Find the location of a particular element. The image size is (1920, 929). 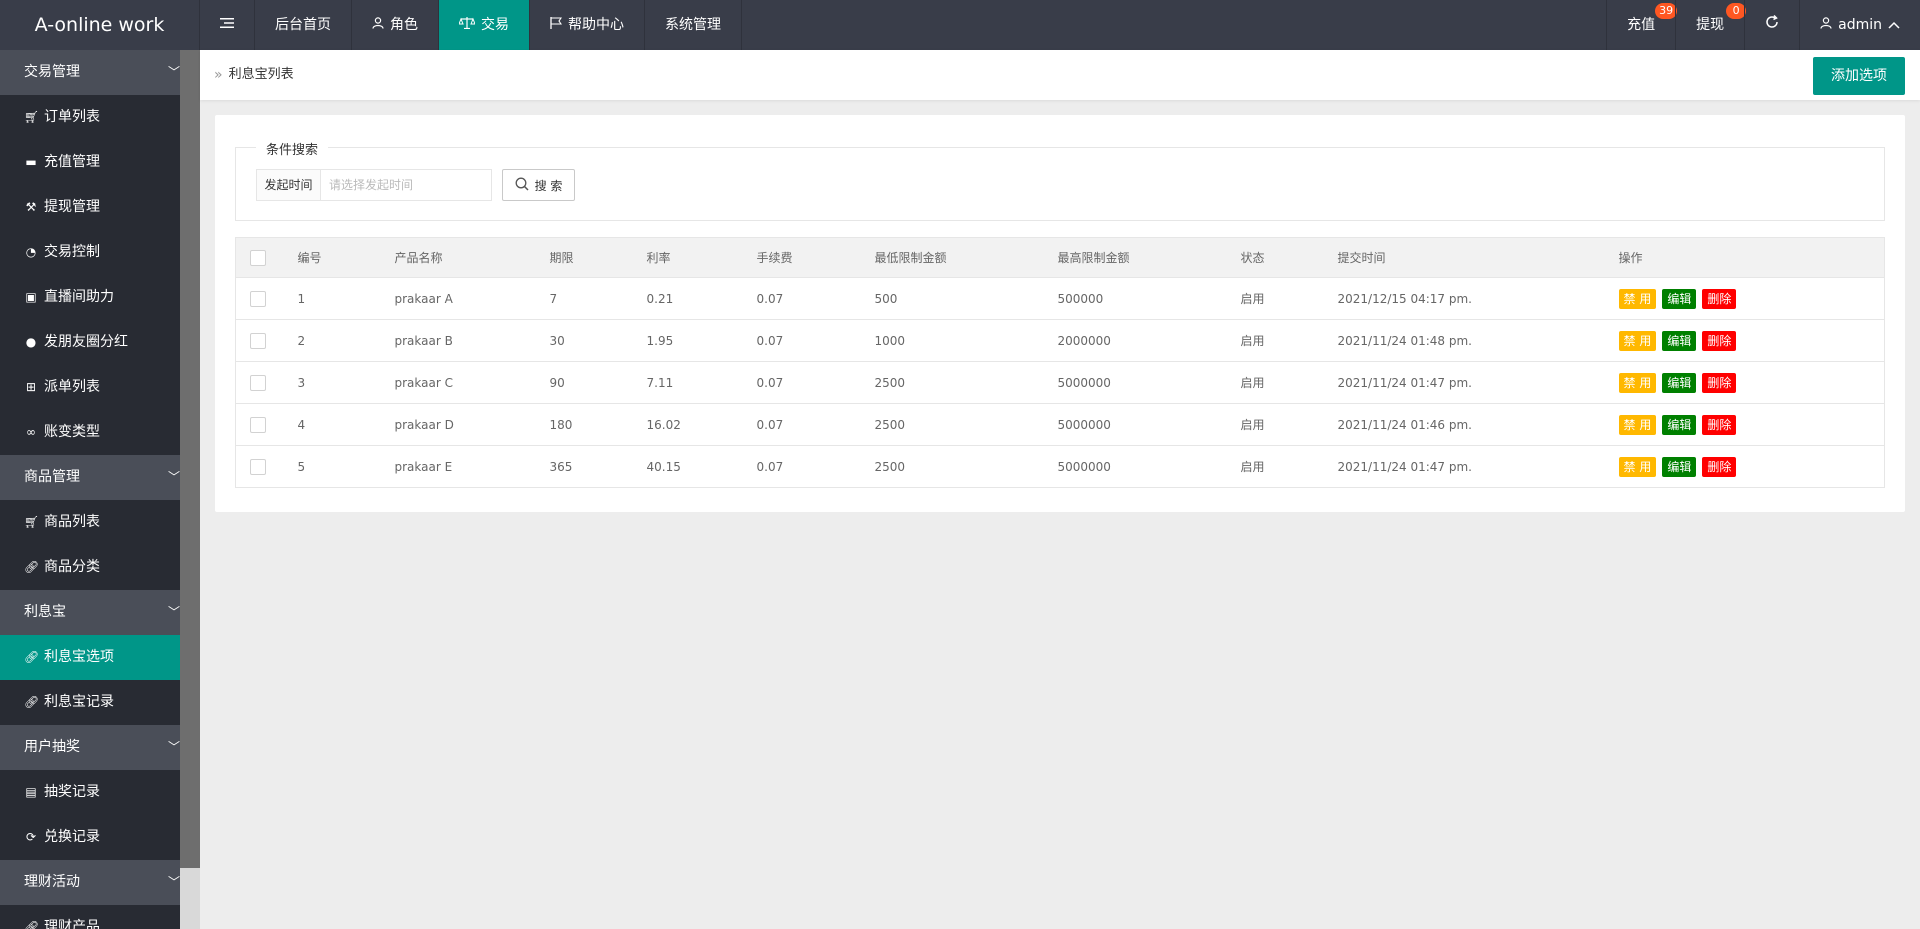

time-input is located at coordinates (406, 185).